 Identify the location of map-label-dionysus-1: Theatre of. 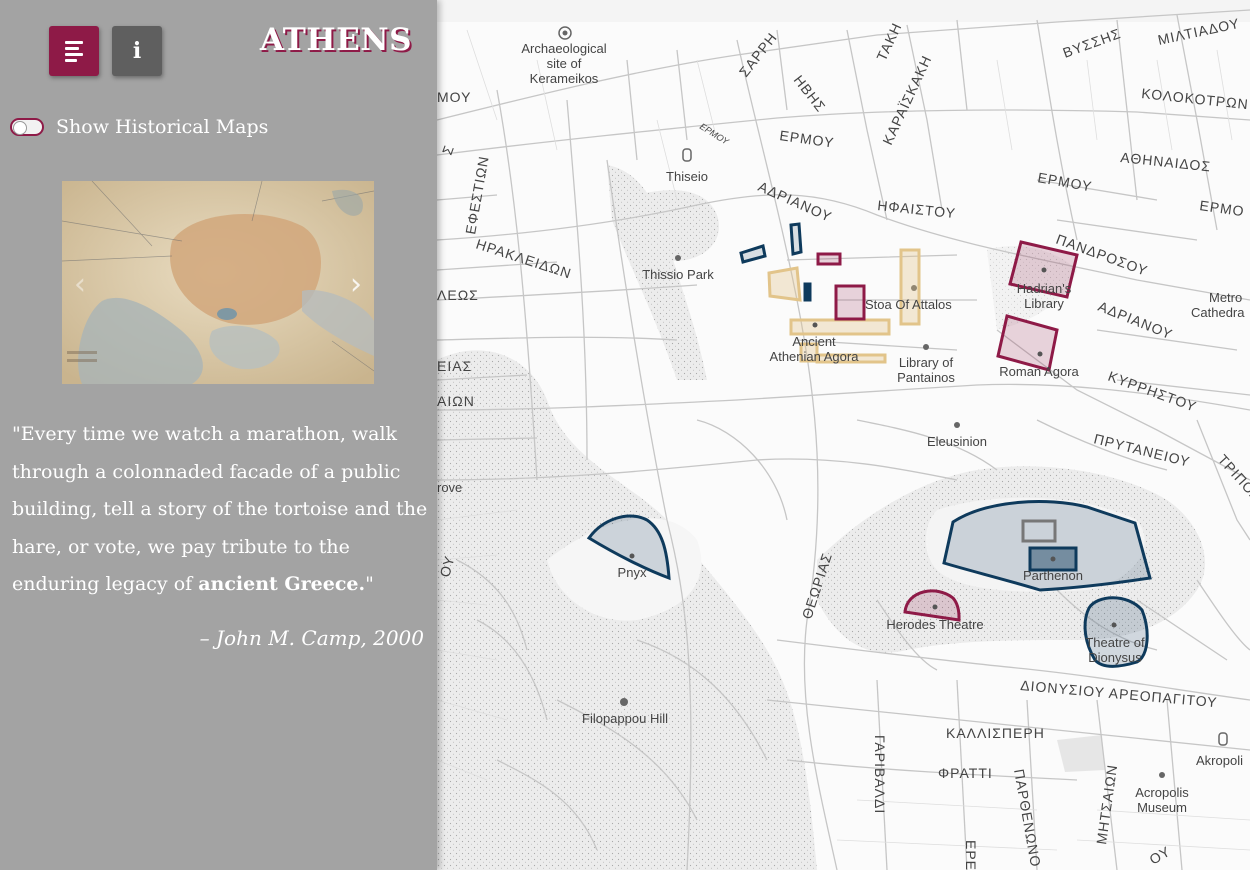
(1115, 642).